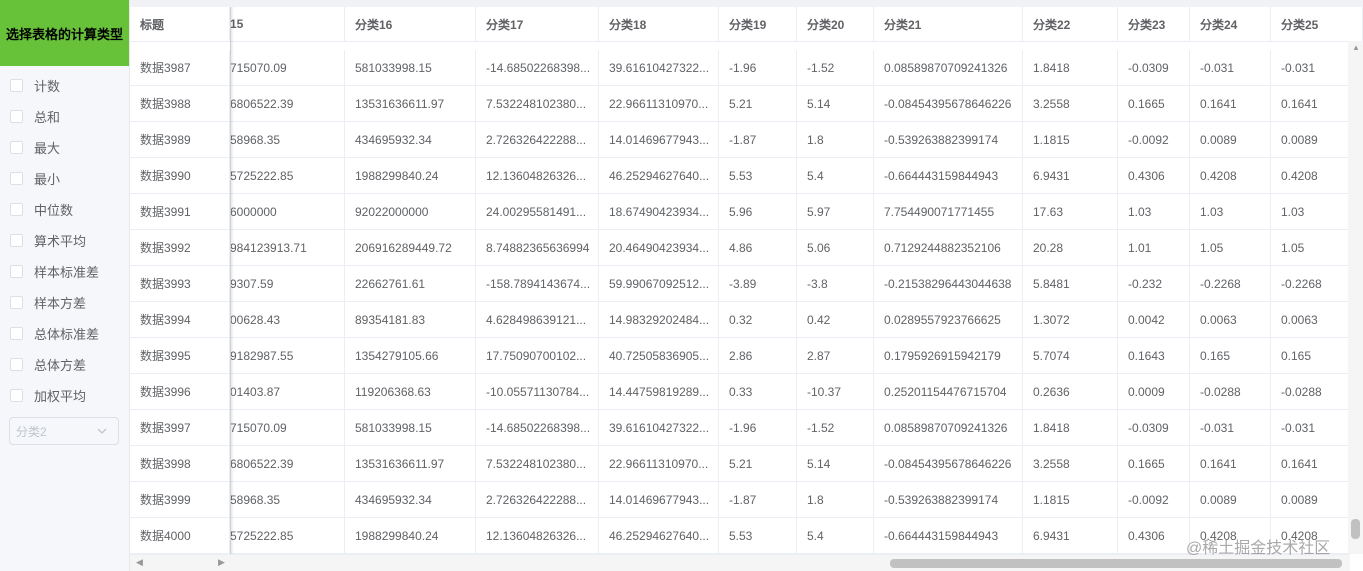  What do you see at coordinates (1355, 297) in the screenshot?
I see `vertical-scrollbar: ▲` at bounding box center [1355, 297].